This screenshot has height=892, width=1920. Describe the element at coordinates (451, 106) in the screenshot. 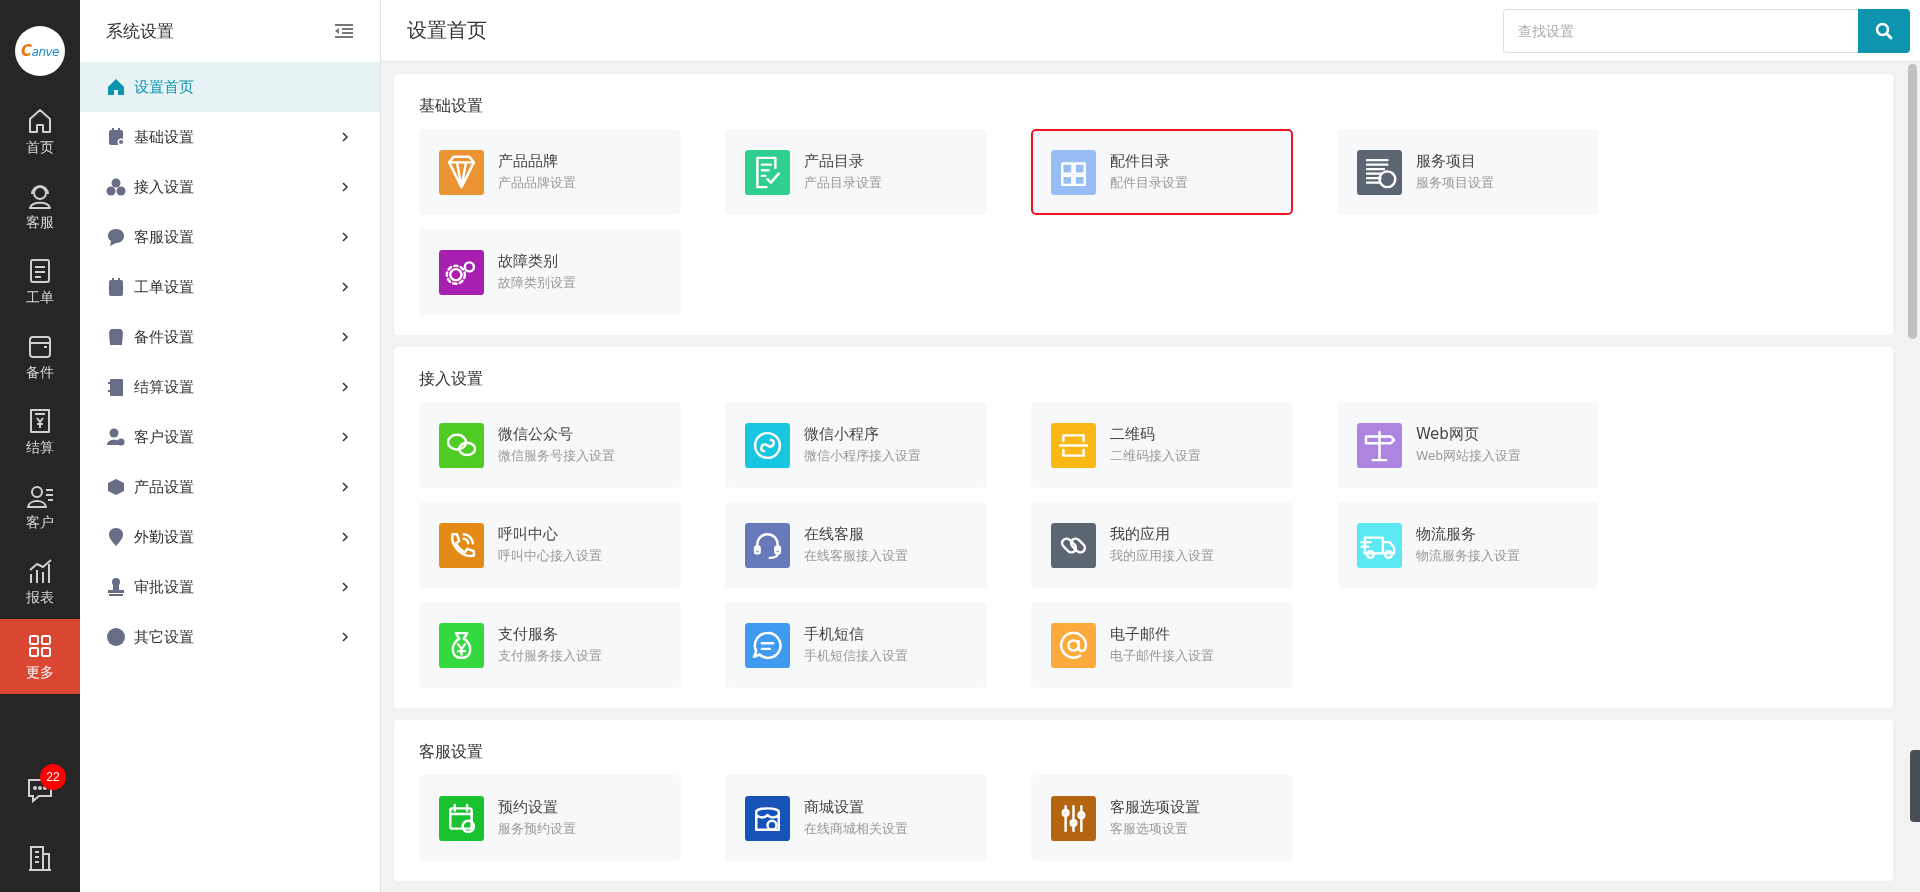

I see `section-title: 基础设置` at that location.